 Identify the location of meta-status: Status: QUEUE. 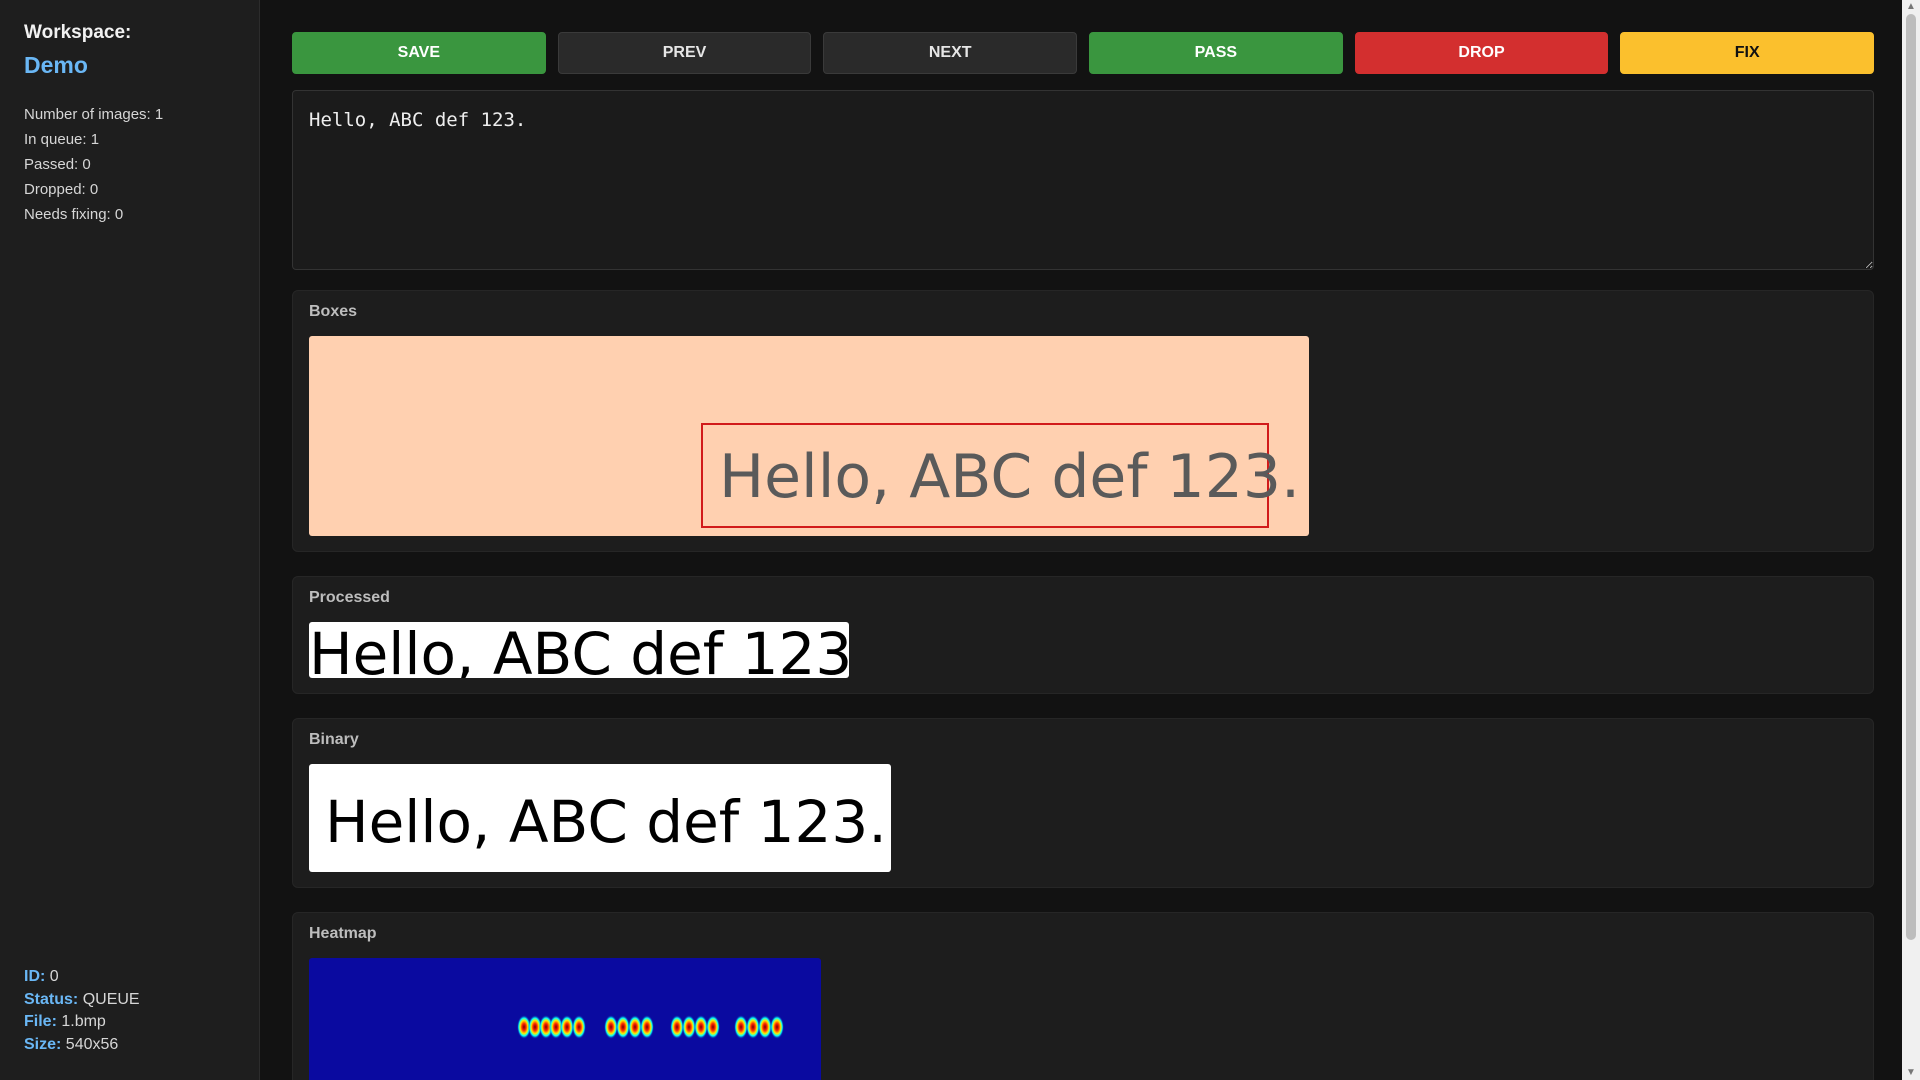
(82, 1000).